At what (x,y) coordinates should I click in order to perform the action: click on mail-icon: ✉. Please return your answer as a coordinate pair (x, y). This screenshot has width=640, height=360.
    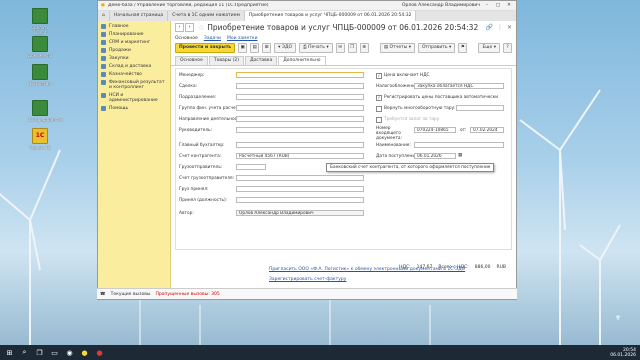
    Looking at the image, I should click on (340, 48).